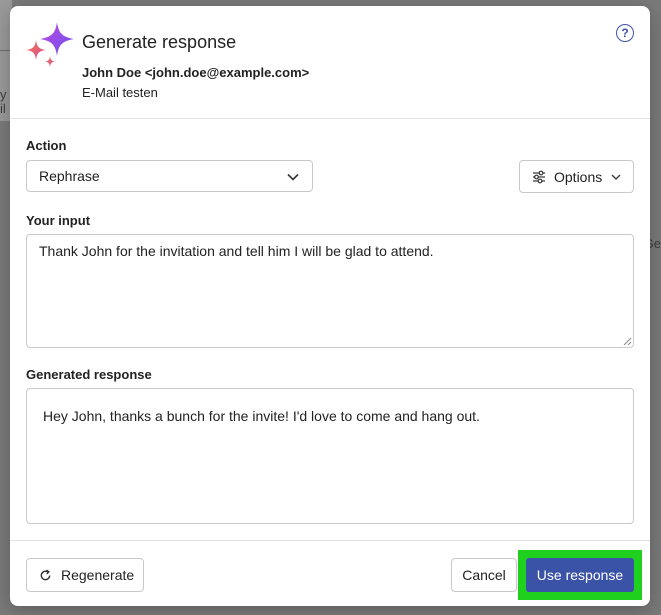 Image resolution: width=661 pixels, height=615 pixels. I want to click on sparkle-icon, so click(50, 44).